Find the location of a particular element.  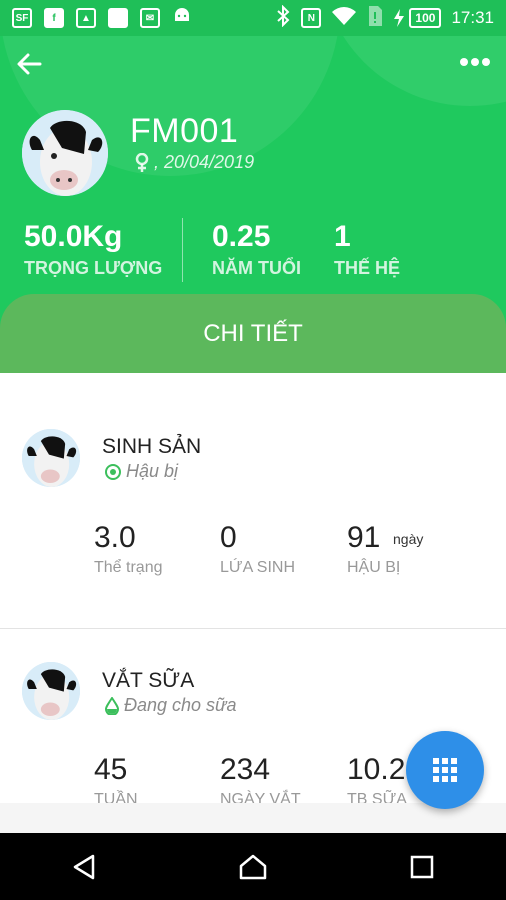

sf-icon: SF is located at coordinates (22, 18).